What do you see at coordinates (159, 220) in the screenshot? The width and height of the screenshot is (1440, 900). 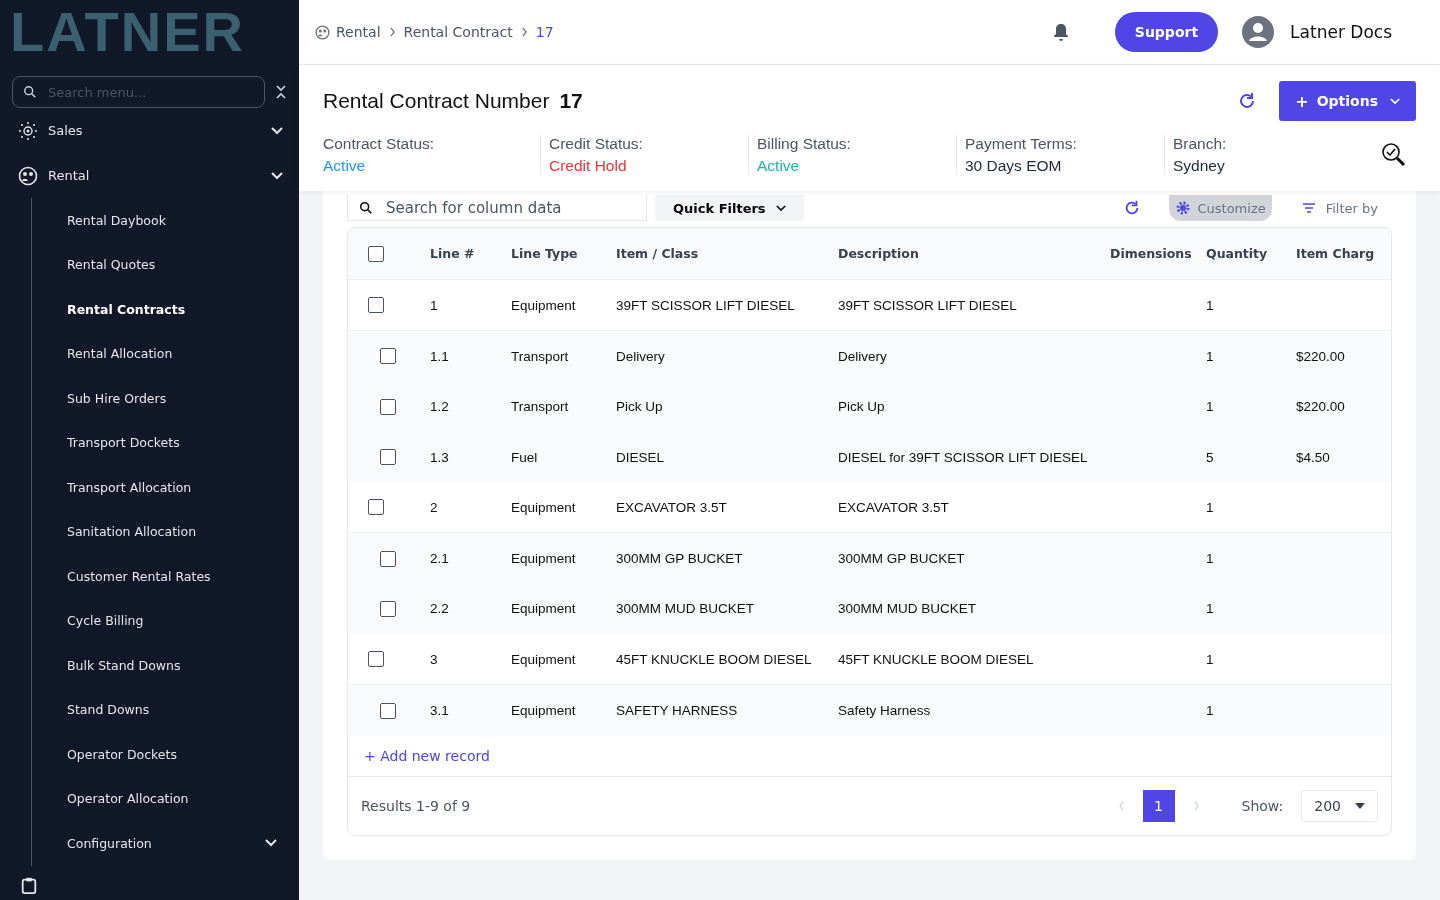 I see `sidebar-item: Rental Daybook` at bounding box center [159, 220].